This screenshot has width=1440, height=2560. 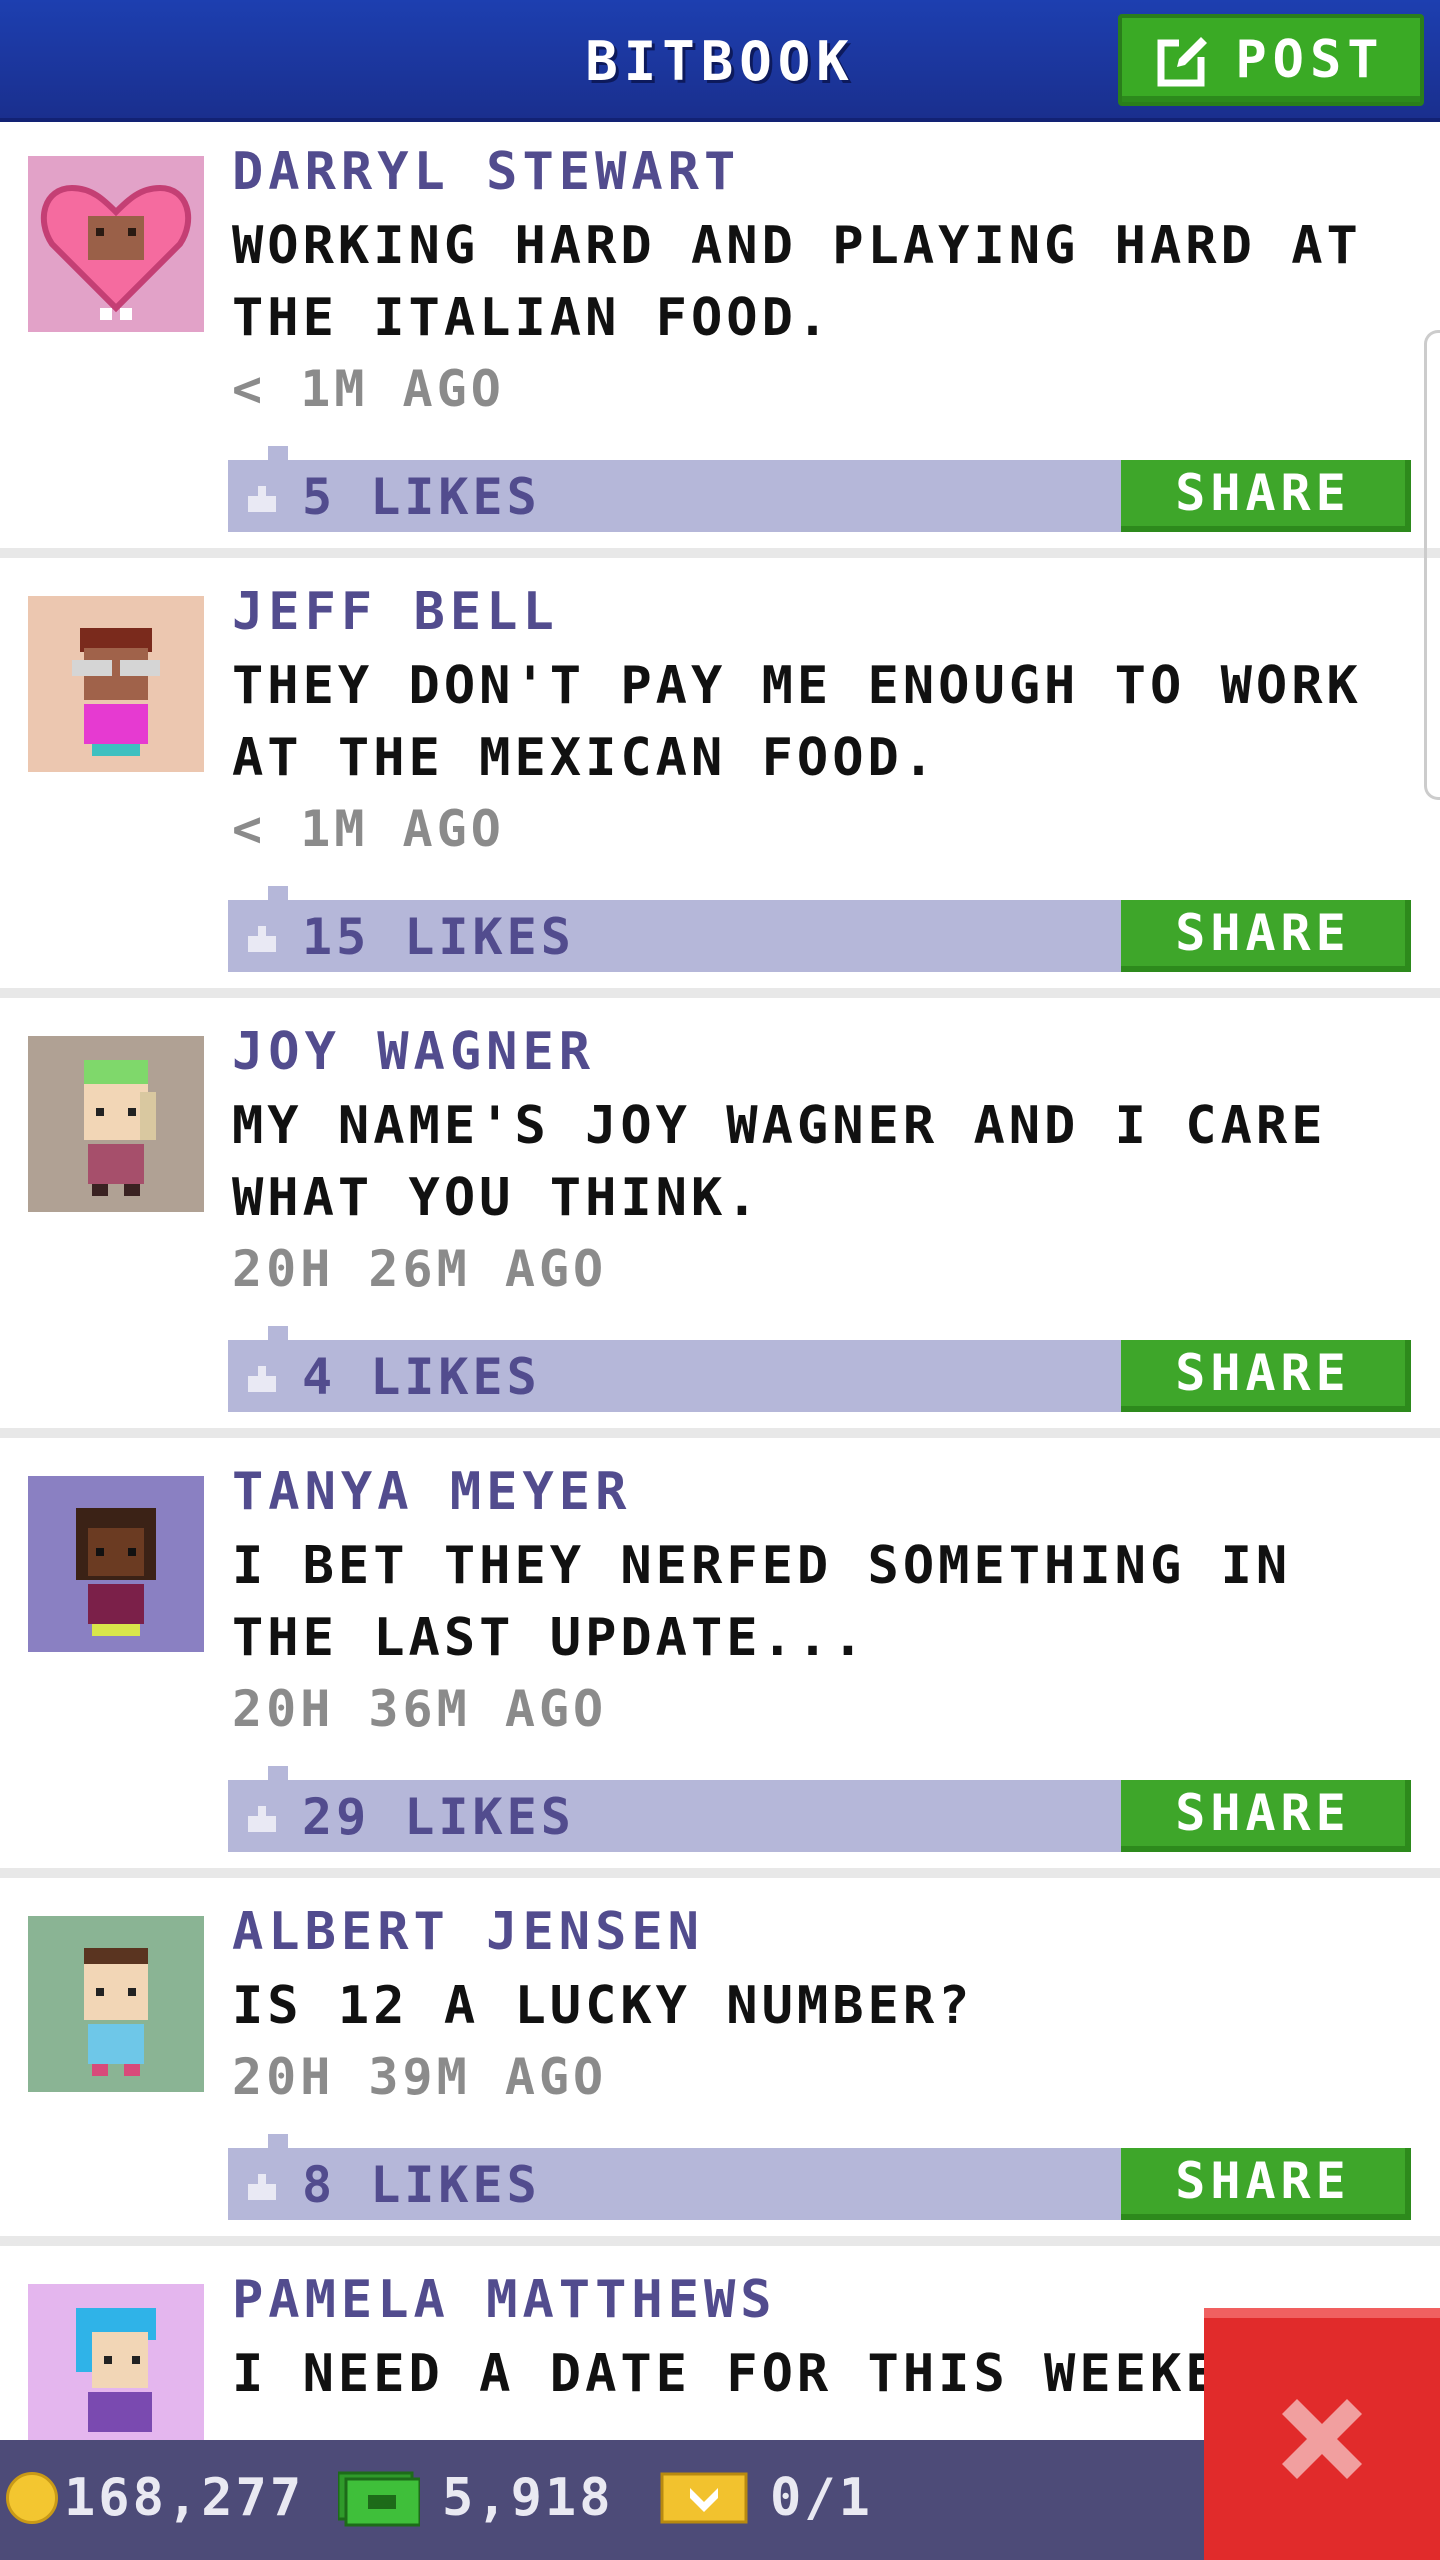 What do you see at coordinates (504, 2300) in the screenshot?
I see `post-author: PAMELA MATTHEWS` at bounding box center [504, 2300].